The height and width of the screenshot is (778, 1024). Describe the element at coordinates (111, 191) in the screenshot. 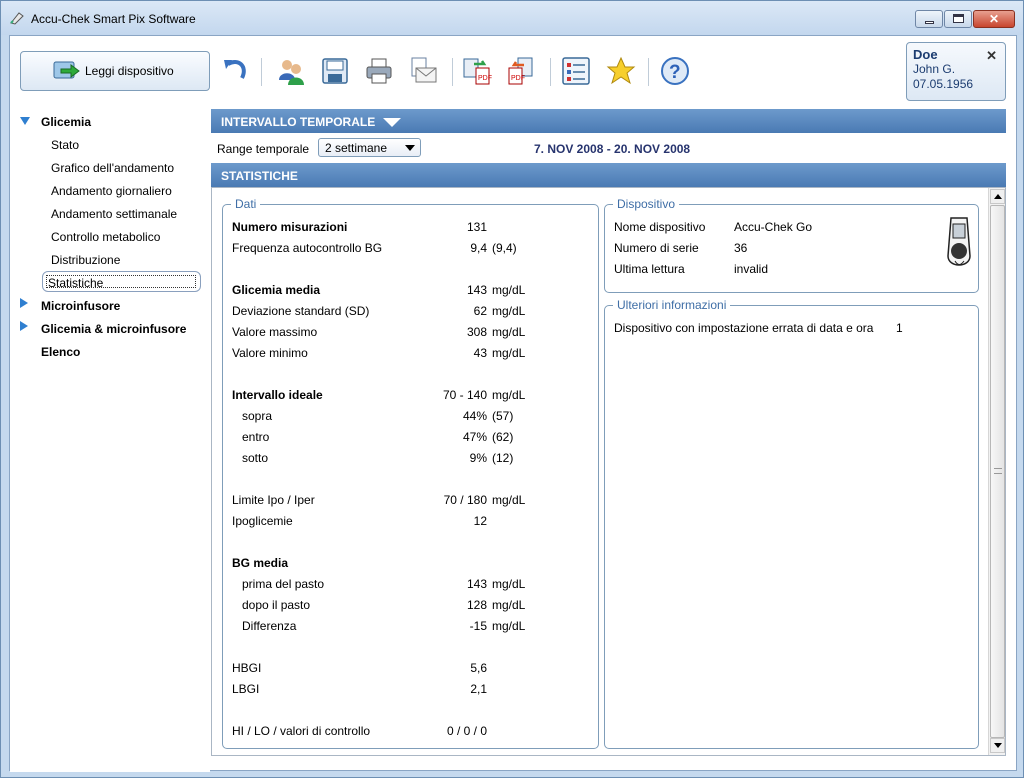

I see `nav-andamento-giornaliero: Andamento giornaliero` at that location.